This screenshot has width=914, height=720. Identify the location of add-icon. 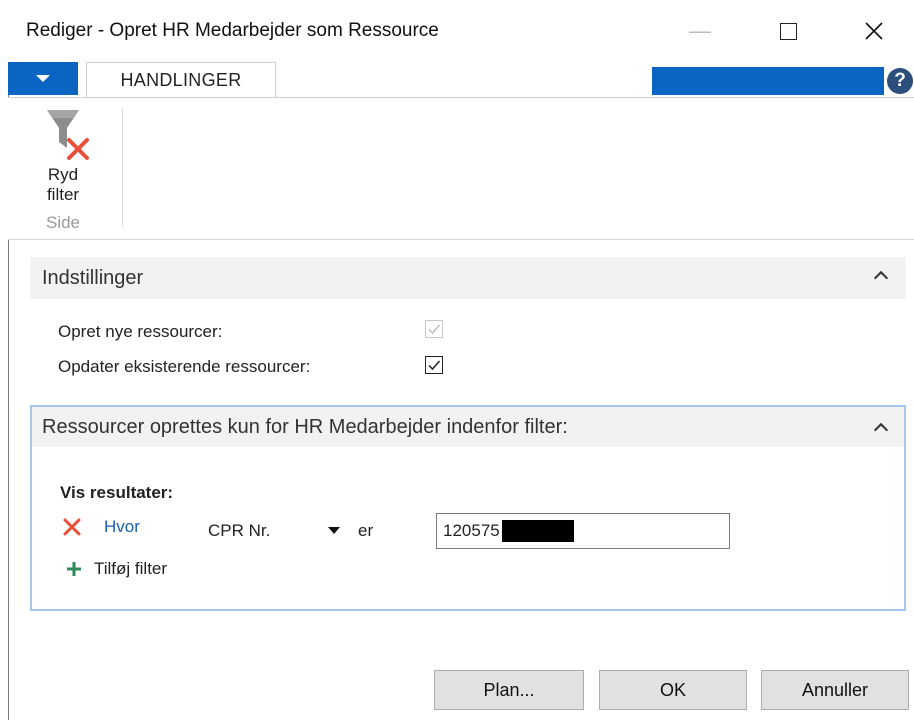
(74, 569).